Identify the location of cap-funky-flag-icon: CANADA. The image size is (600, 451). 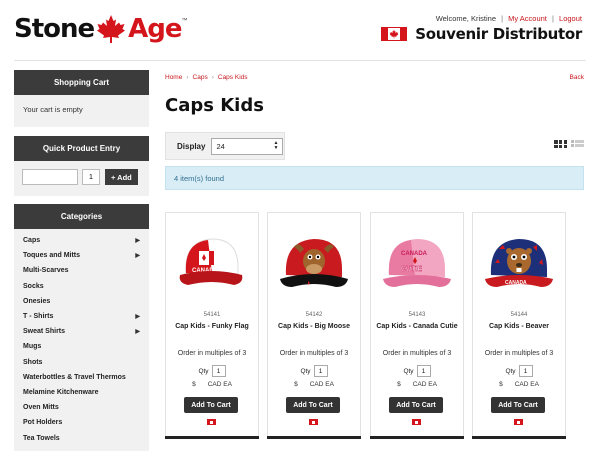
(212, 263).